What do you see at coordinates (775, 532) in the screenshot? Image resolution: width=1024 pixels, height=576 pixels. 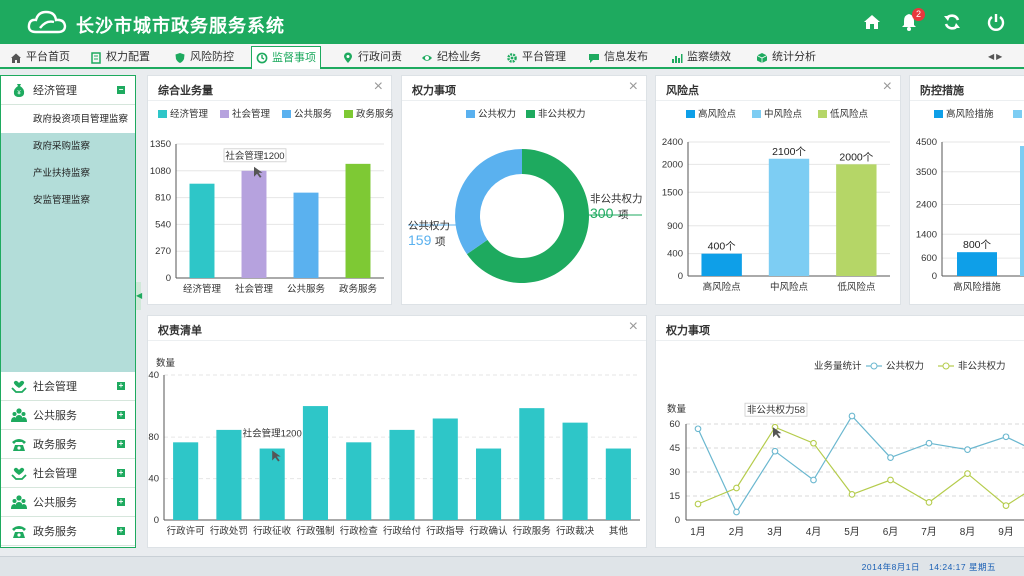 I see `x-tick-label: 3月` at bounding box center [775, 532].